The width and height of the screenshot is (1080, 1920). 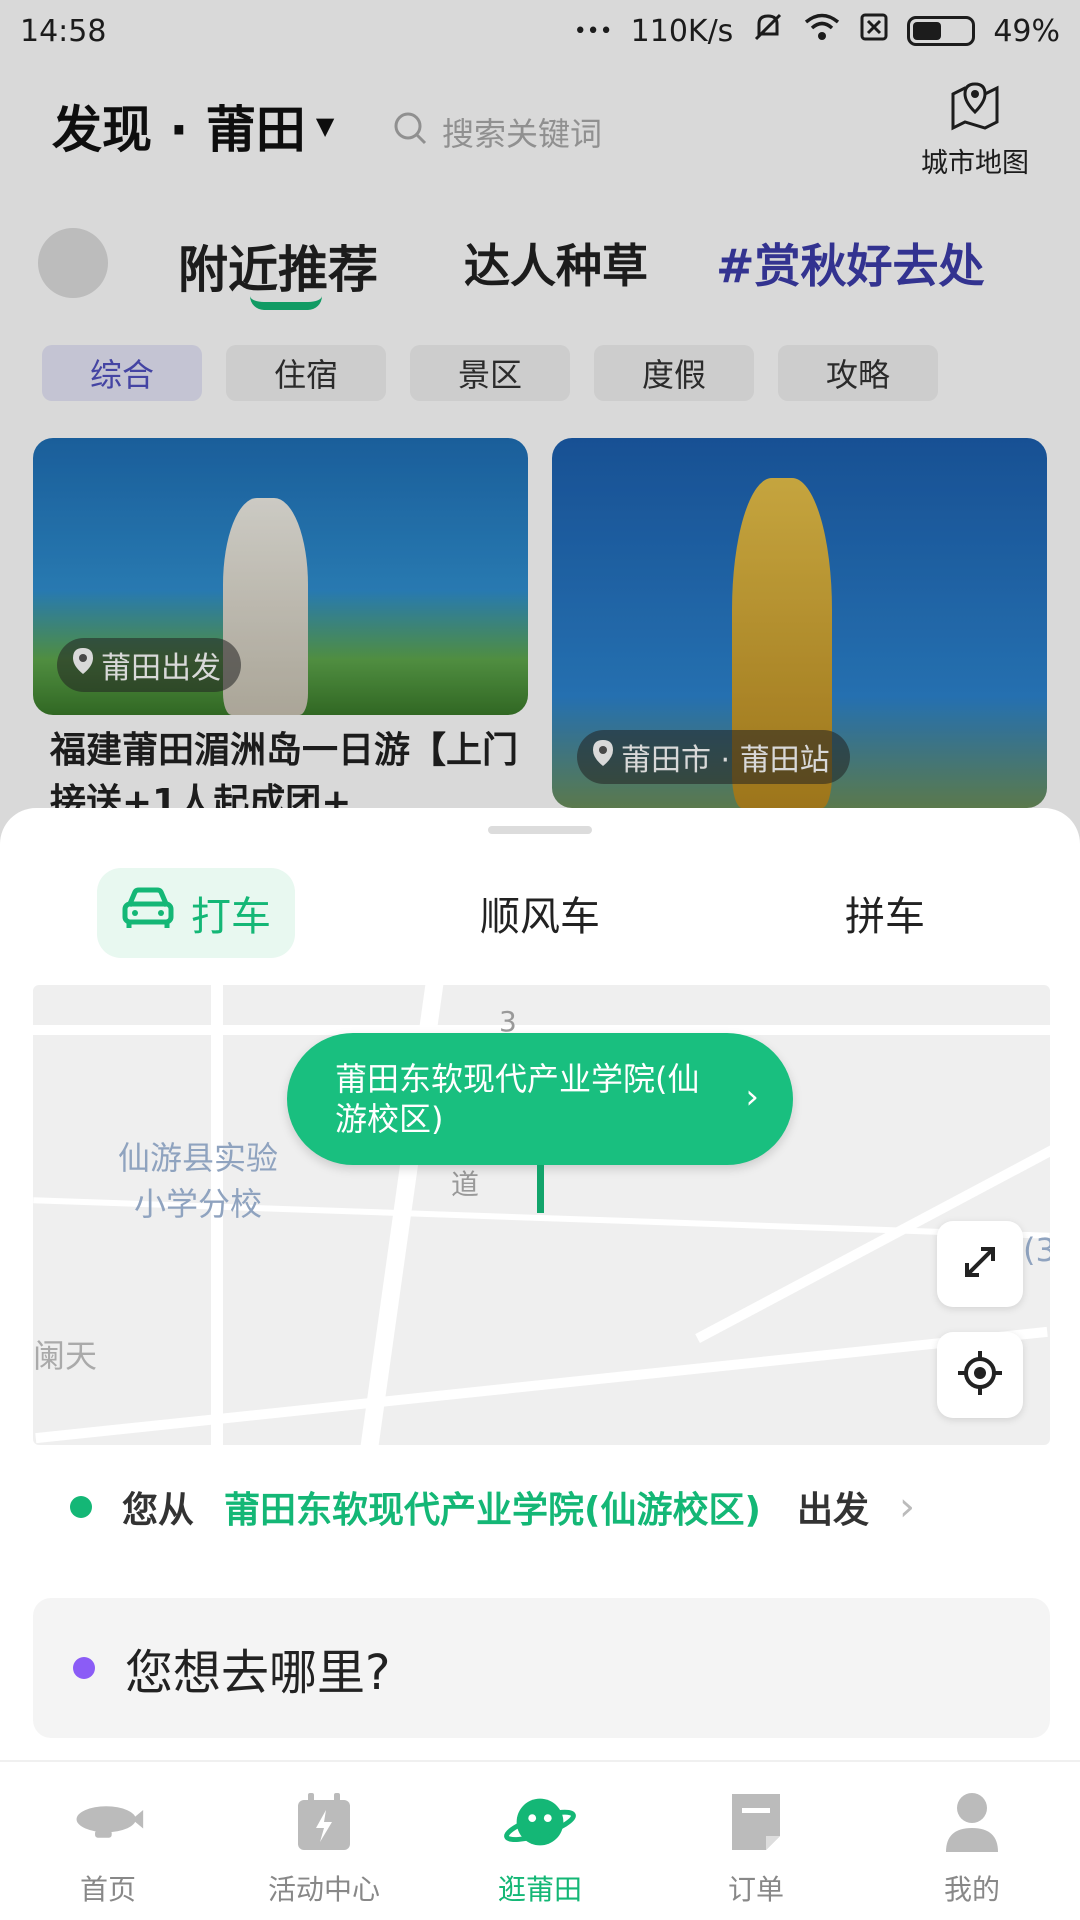 What do you see at coordinates (65, 1356) in the screenshot?
I see `map-poi-bottom-left: 阑天` at bounding box center [65, 1356].